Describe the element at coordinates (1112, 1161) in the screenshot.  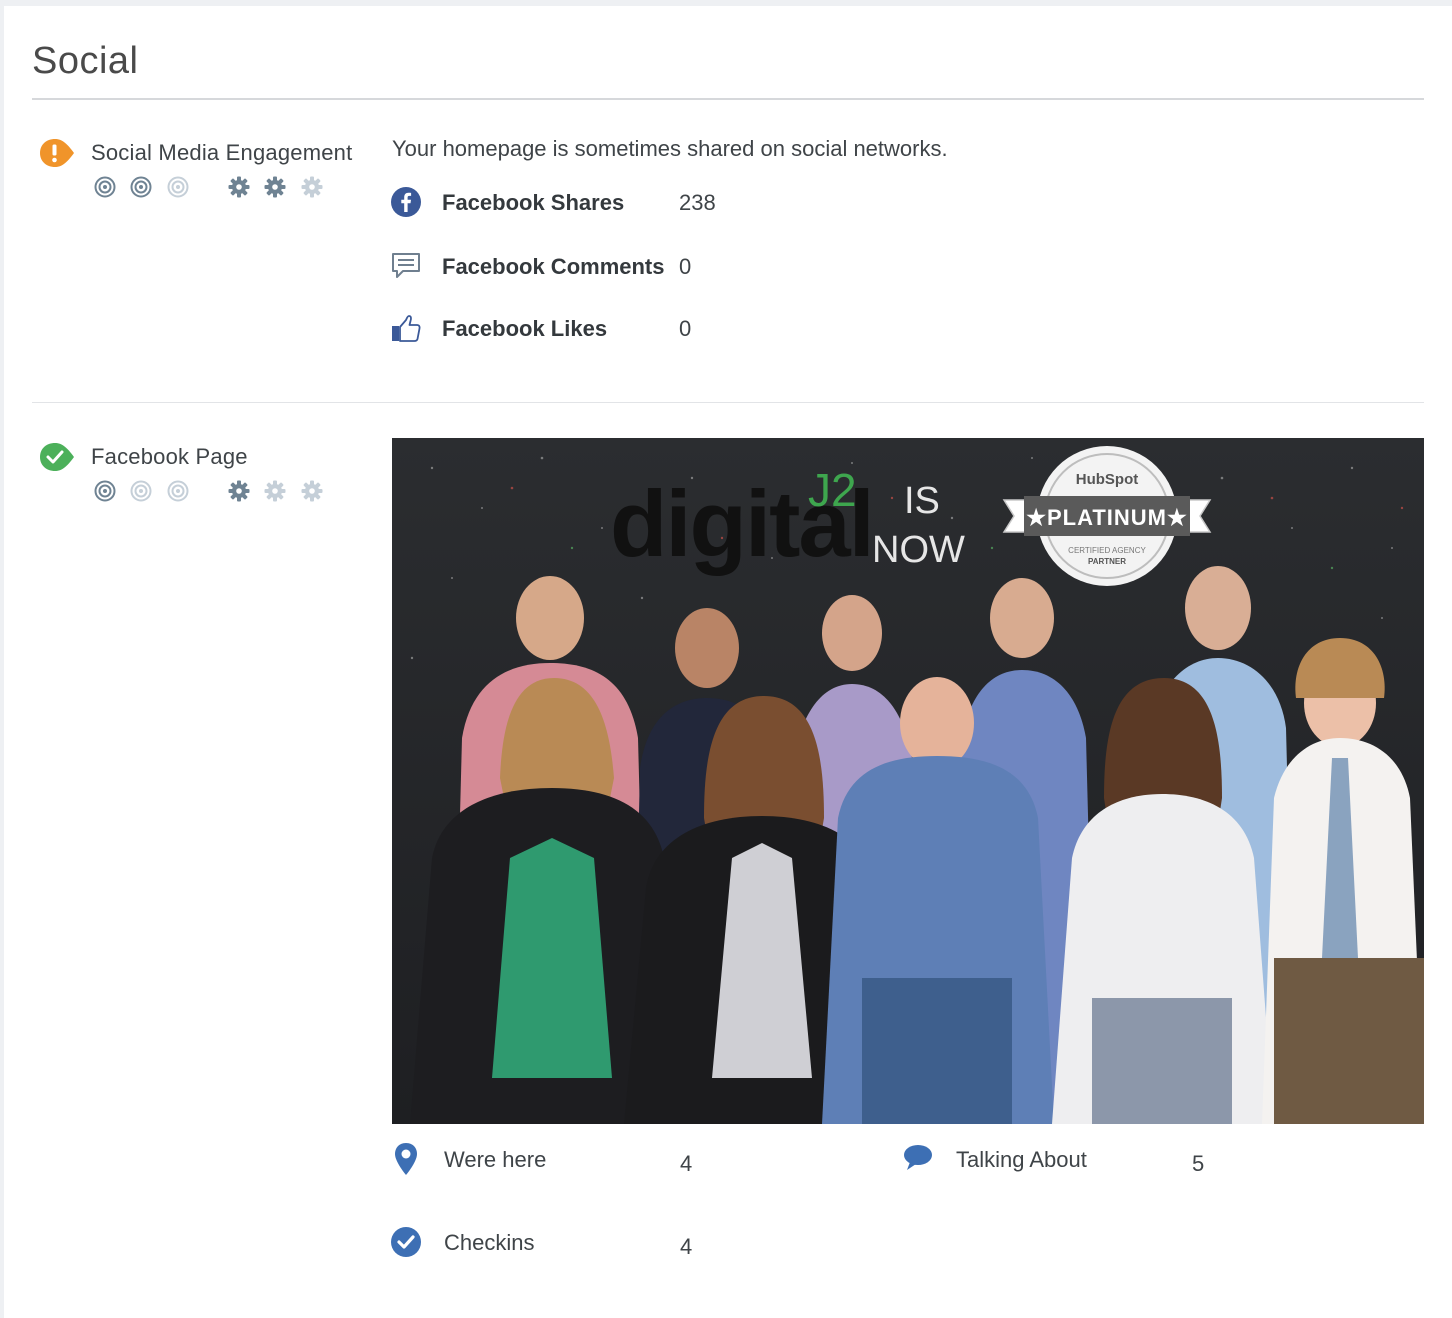
I see `stat-talking-about: Talking About 5` at that location.